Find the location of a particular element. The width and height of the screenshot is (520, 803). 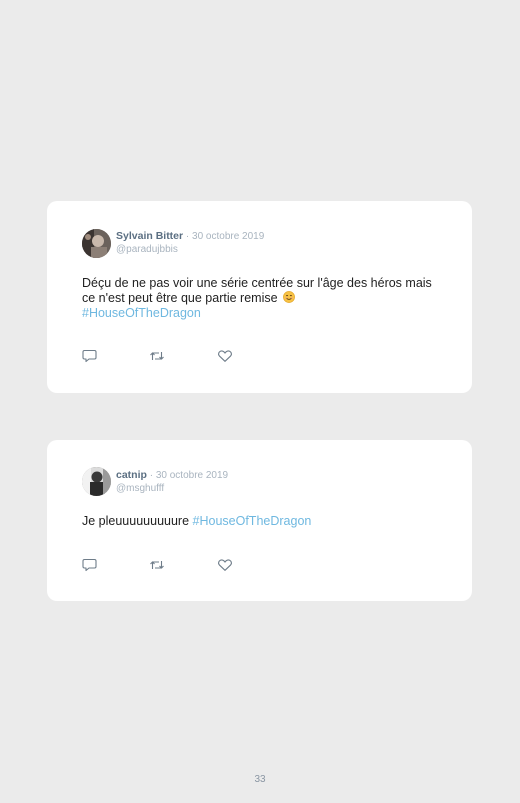

page-number: 33 is located at coordinates (260, 779).